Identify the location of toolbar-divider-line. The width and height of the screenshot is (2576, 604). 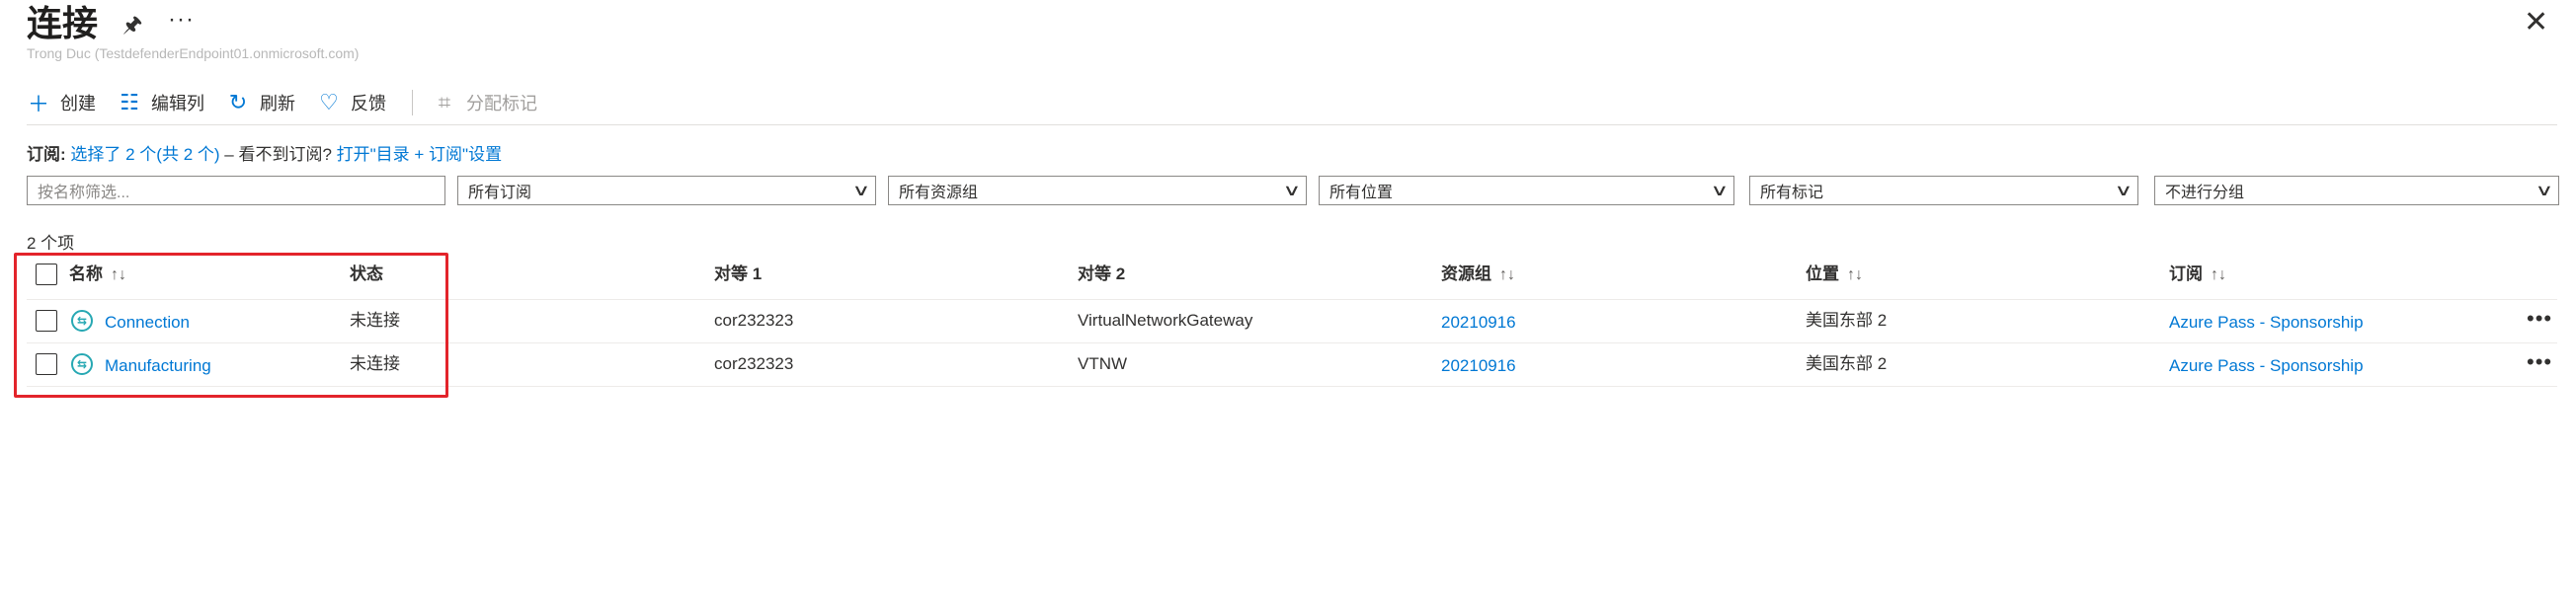
(1292, 125).